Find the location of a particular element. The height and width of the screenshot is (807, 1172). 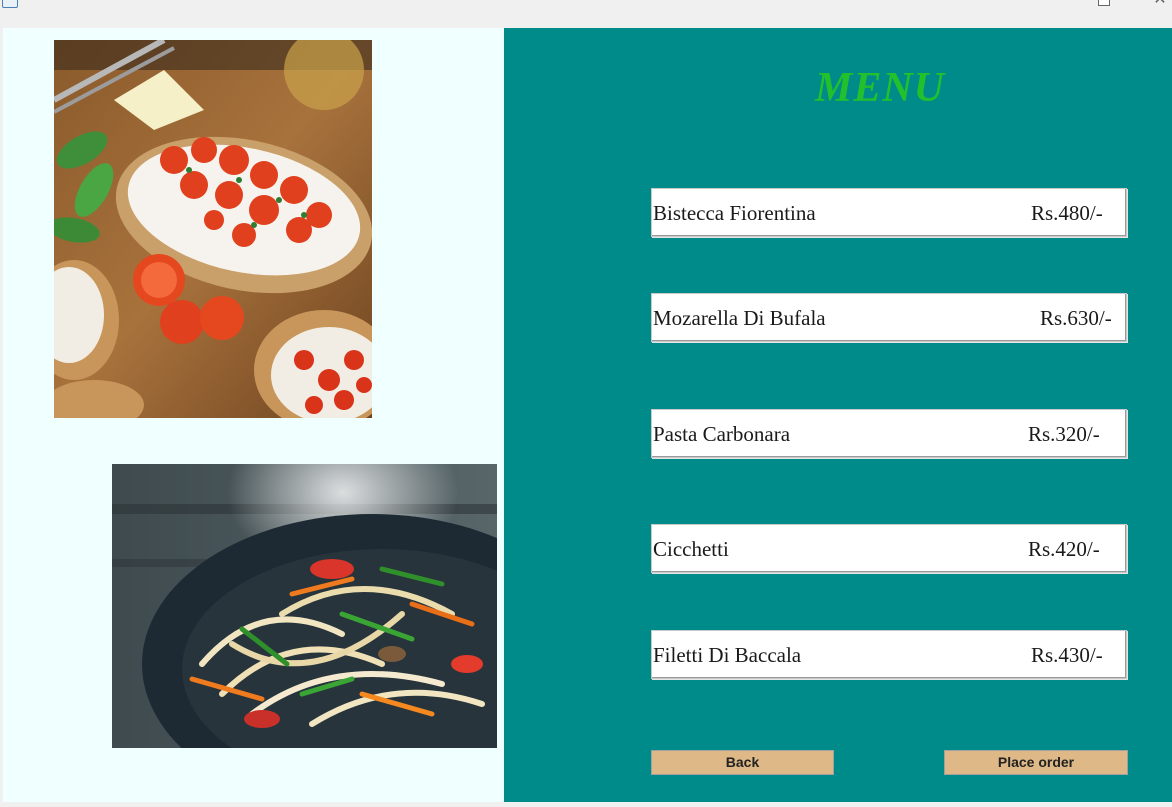

menu-item-price: Rs.480/- is located at coordinates (1067, 213).